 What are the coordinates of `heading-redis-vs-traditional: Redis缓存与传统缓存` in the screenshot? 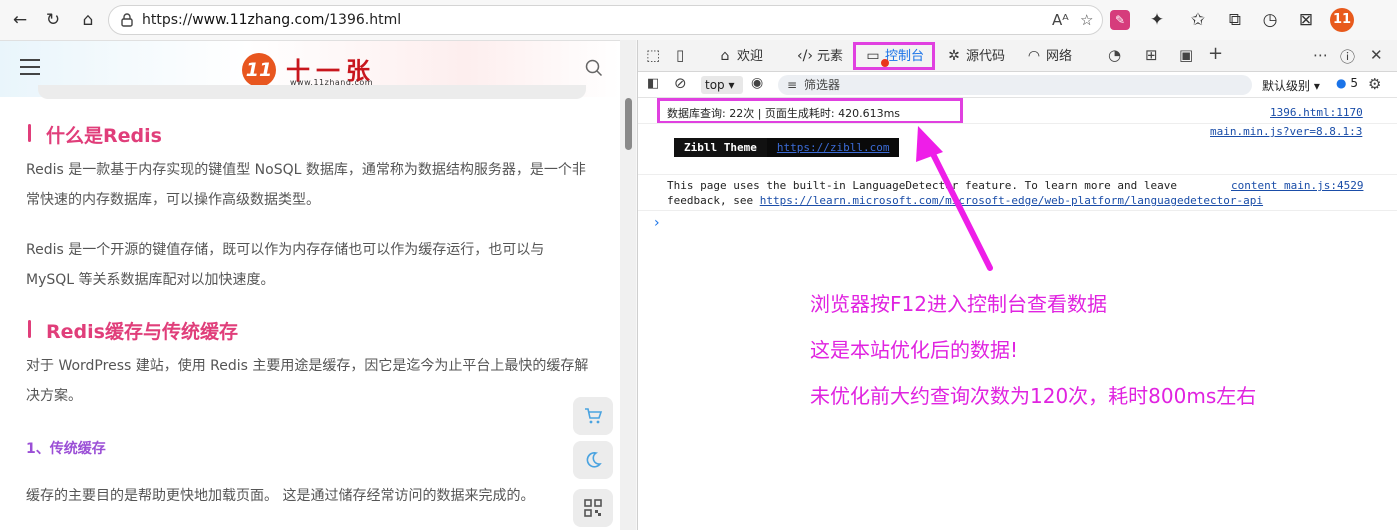 It's located at (132, 330).